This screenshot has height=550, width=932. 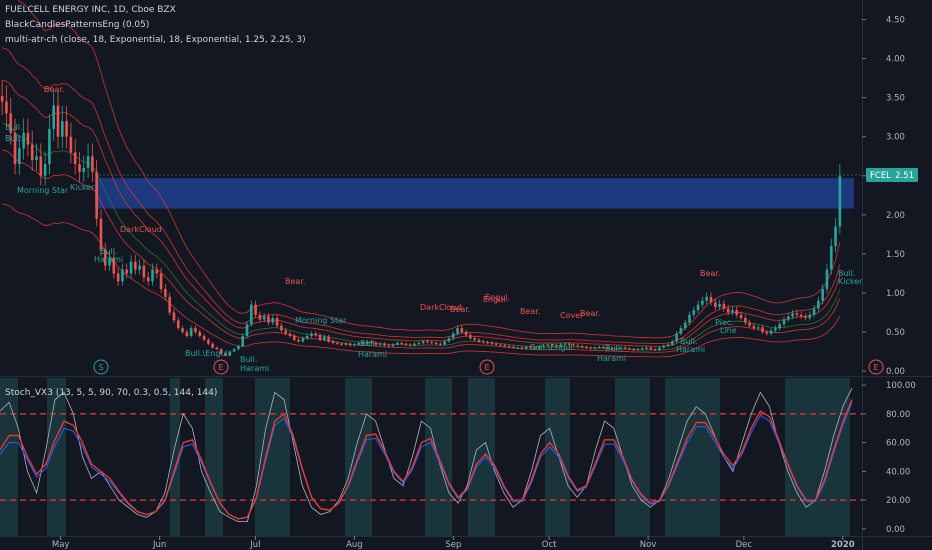 What do you see at coordinates (549, 545) in the screenshot?
I see `time-tick-label: Oct` at bounding box center [549, 545].